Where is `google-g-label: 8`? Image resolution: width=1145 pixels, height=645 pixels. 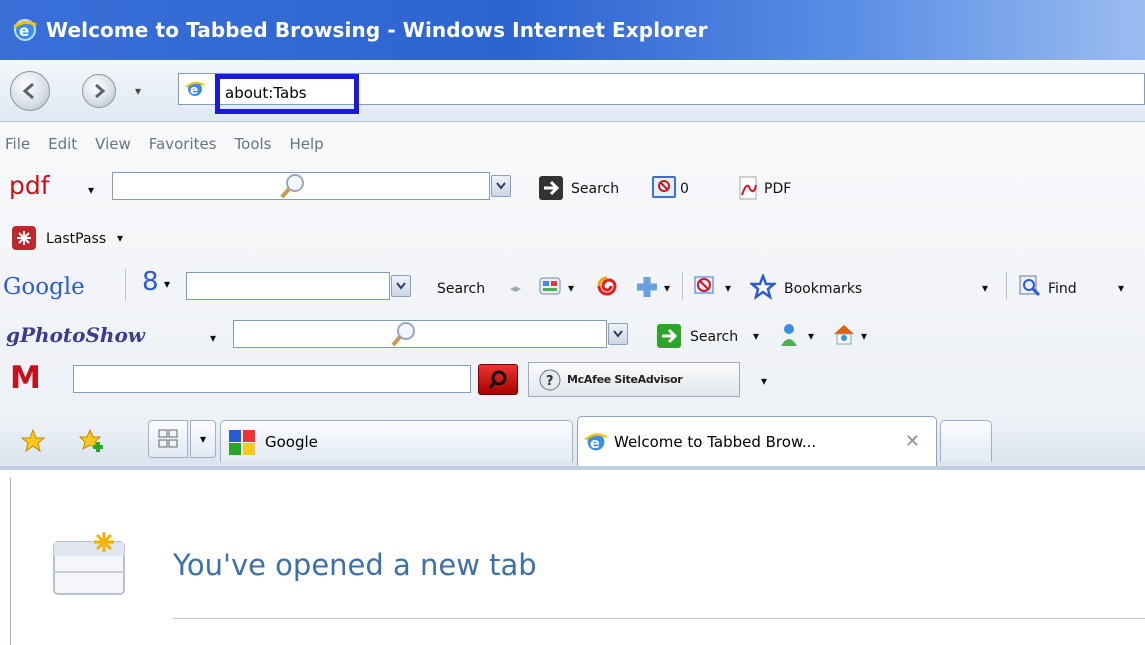
google-g-label: 8 is located at coordinates (150, 282).